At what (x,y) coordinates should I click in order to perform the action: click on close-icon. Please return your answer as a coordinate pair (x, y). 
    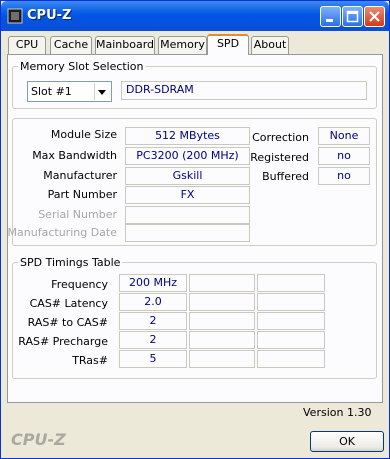
    Looking at the image, I should click on (374, 16).